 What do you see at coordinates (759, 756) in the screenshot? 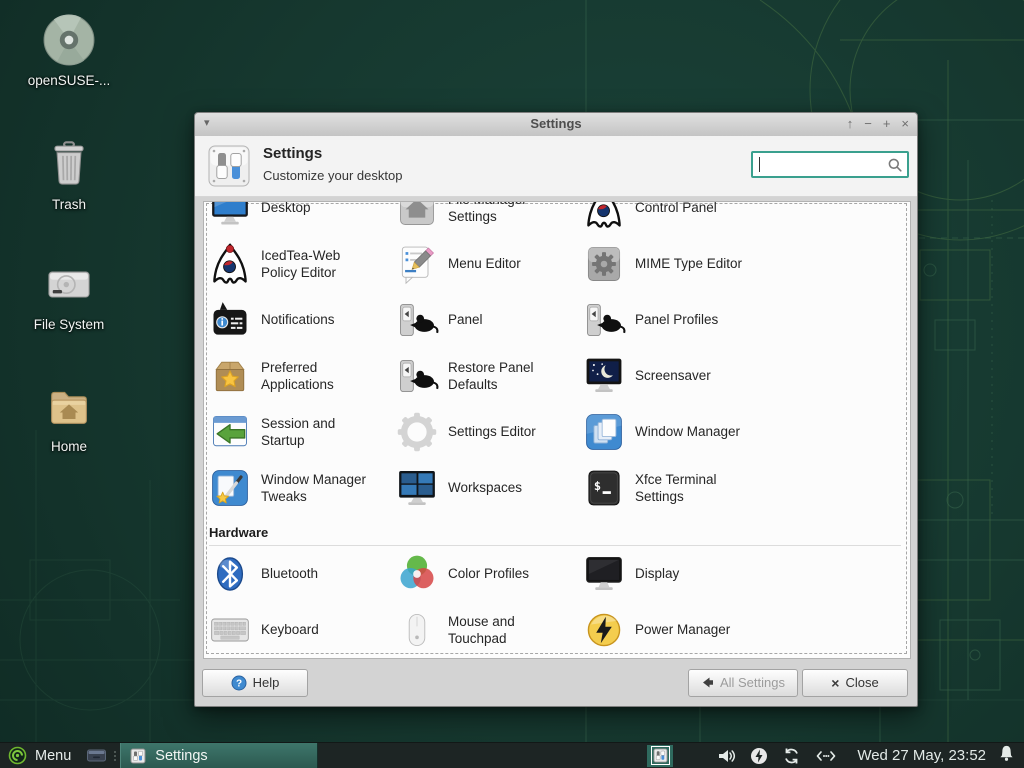
I see `power-manager-tray-icon` at bounding box center [759, 756].